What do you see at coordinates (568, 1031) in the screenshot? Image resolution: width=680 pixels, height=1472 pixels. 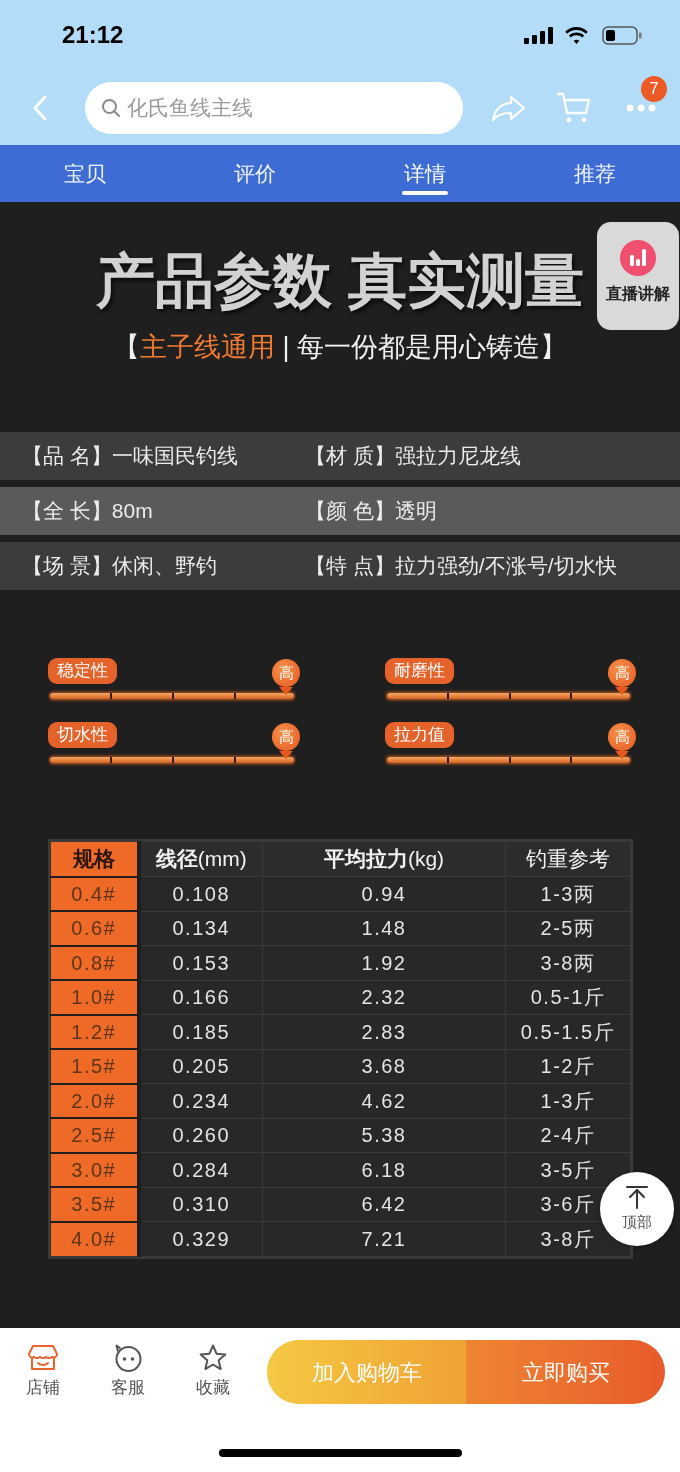 I see `table-cell: 0.5-1.5斤` at bounding box center [568, 1031].